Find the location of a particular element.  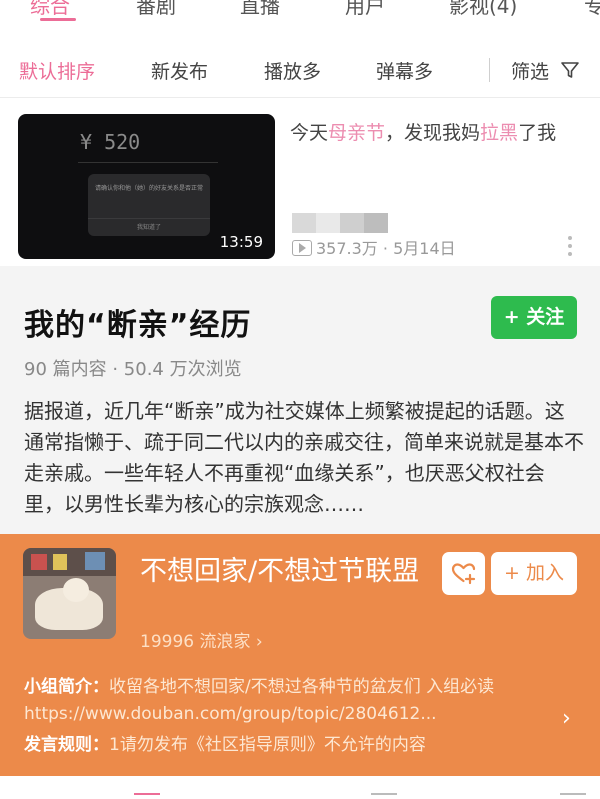

active-tab-indicator is located at coordinates (58, 19).